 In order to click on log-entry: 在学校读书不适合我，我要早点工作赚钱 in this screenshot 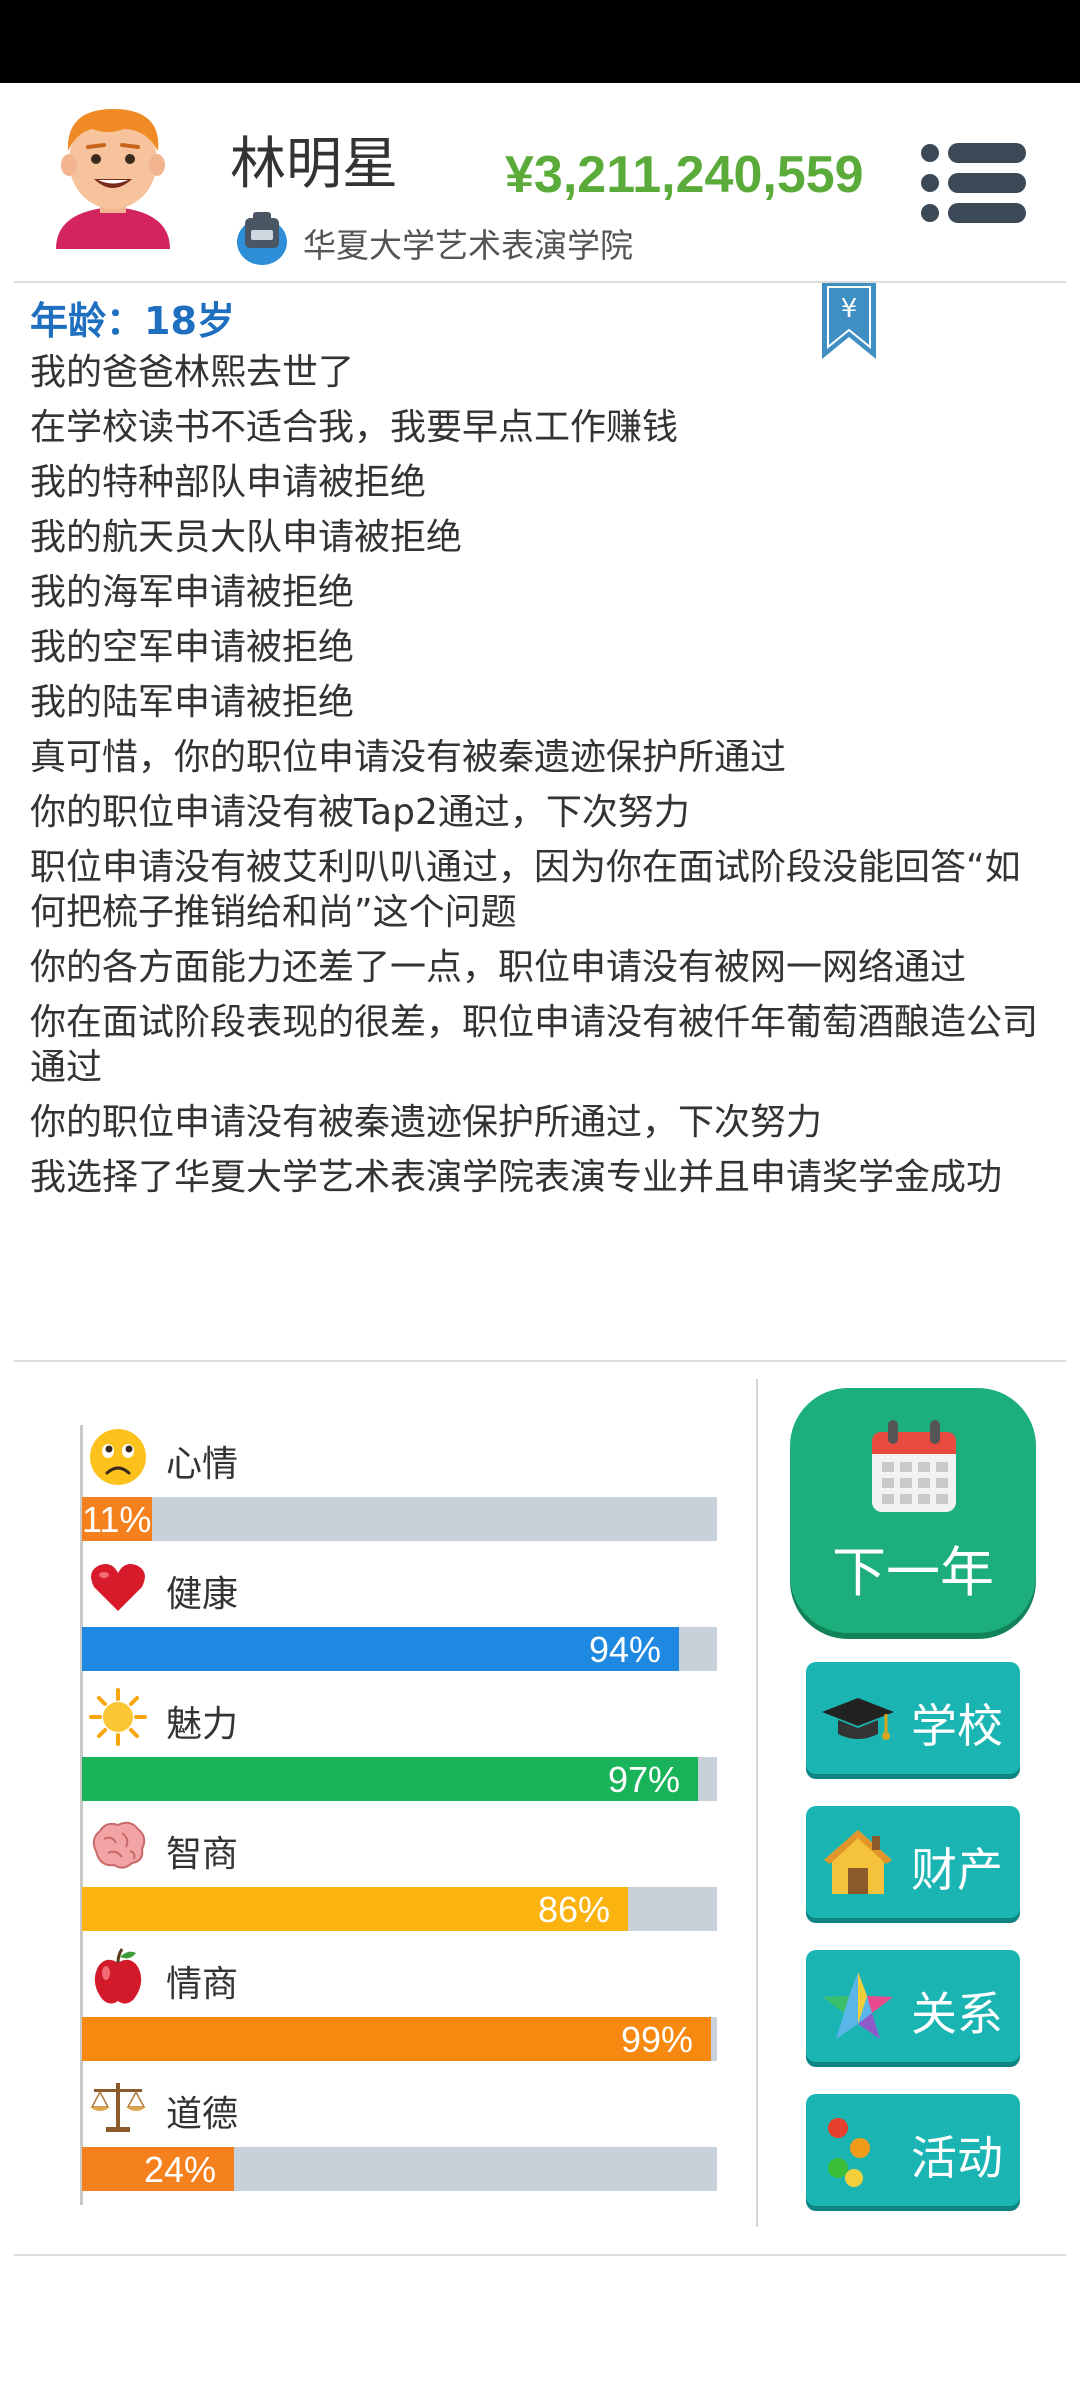, I will do `click(354, 427)`.